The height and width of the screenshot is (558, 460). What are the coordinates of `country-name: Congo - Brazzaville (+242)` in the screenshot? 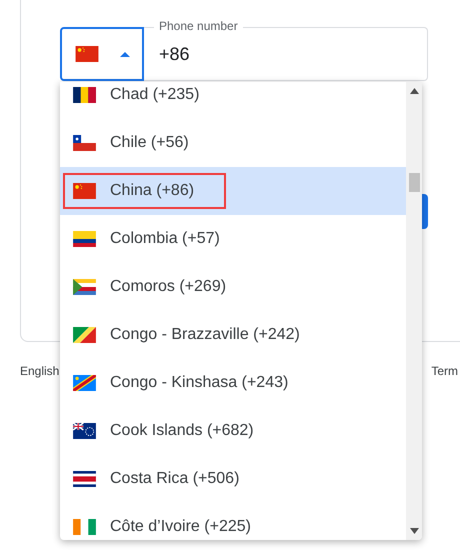 It's located at (205, 335).